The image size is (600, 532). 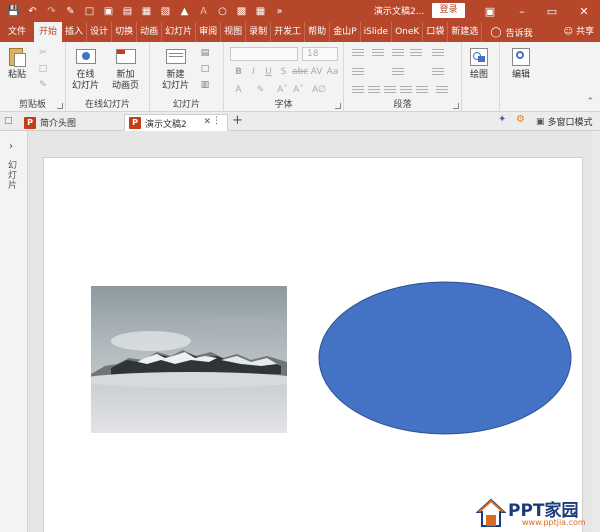 I want to click on new-file-icon: □, so click(x=89, y=11).